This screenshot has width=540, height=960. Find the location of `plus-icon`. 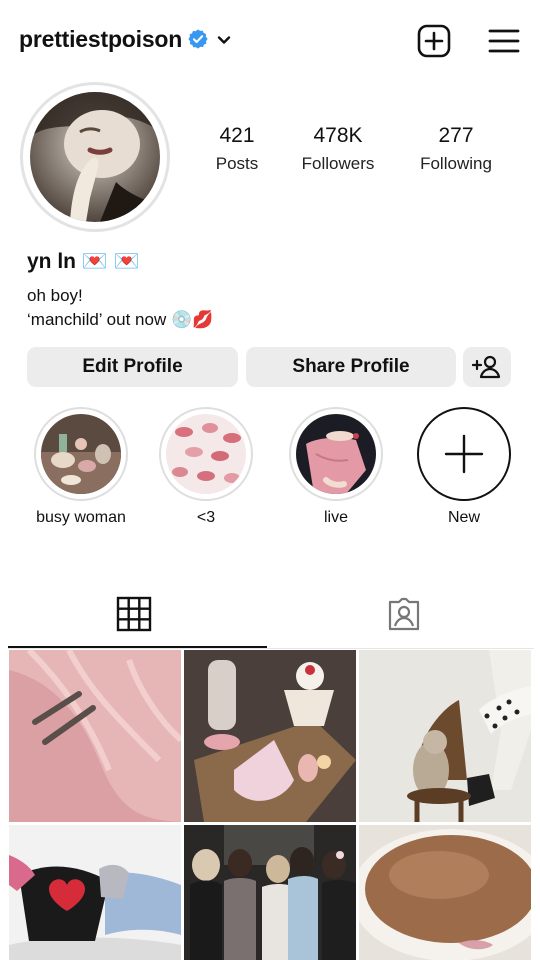

plus-icon is located at coordinates (464, 454).